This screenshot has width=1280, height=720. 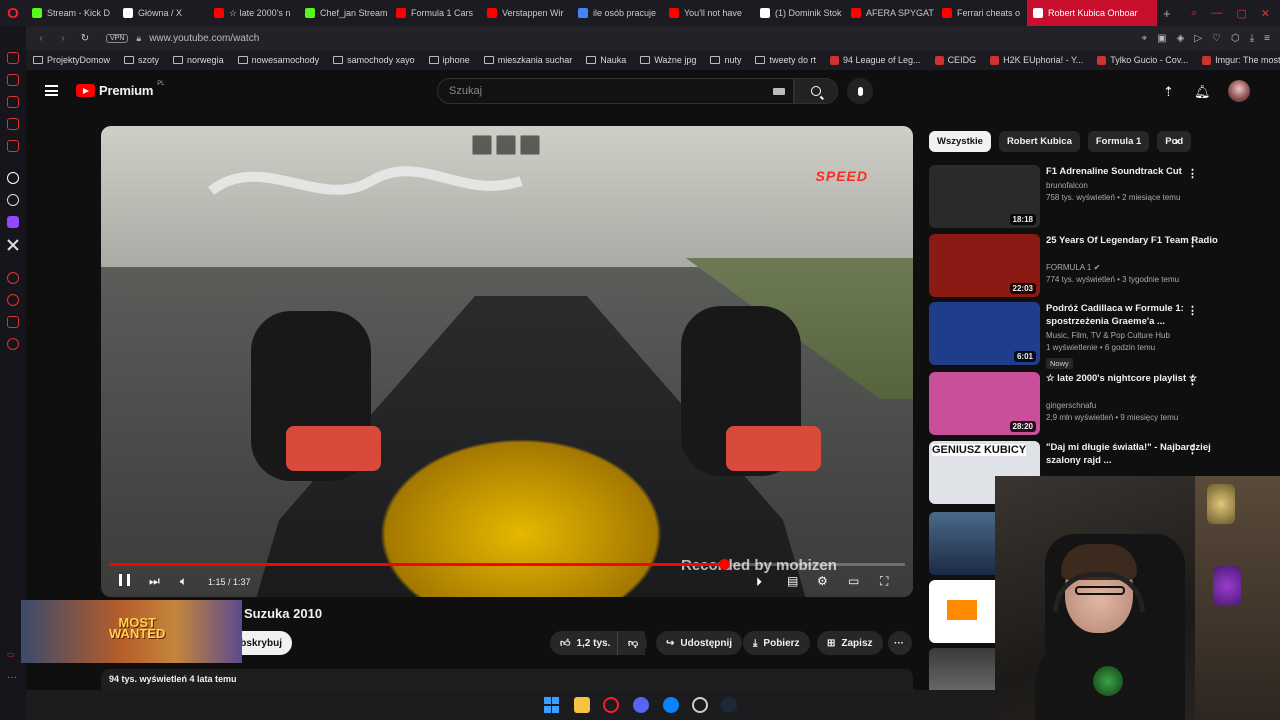 What do you see at coordinates (374, 60) in the screenshot?
I see `bookmark-4: samochody xayo` at bounding box center [374, 60].